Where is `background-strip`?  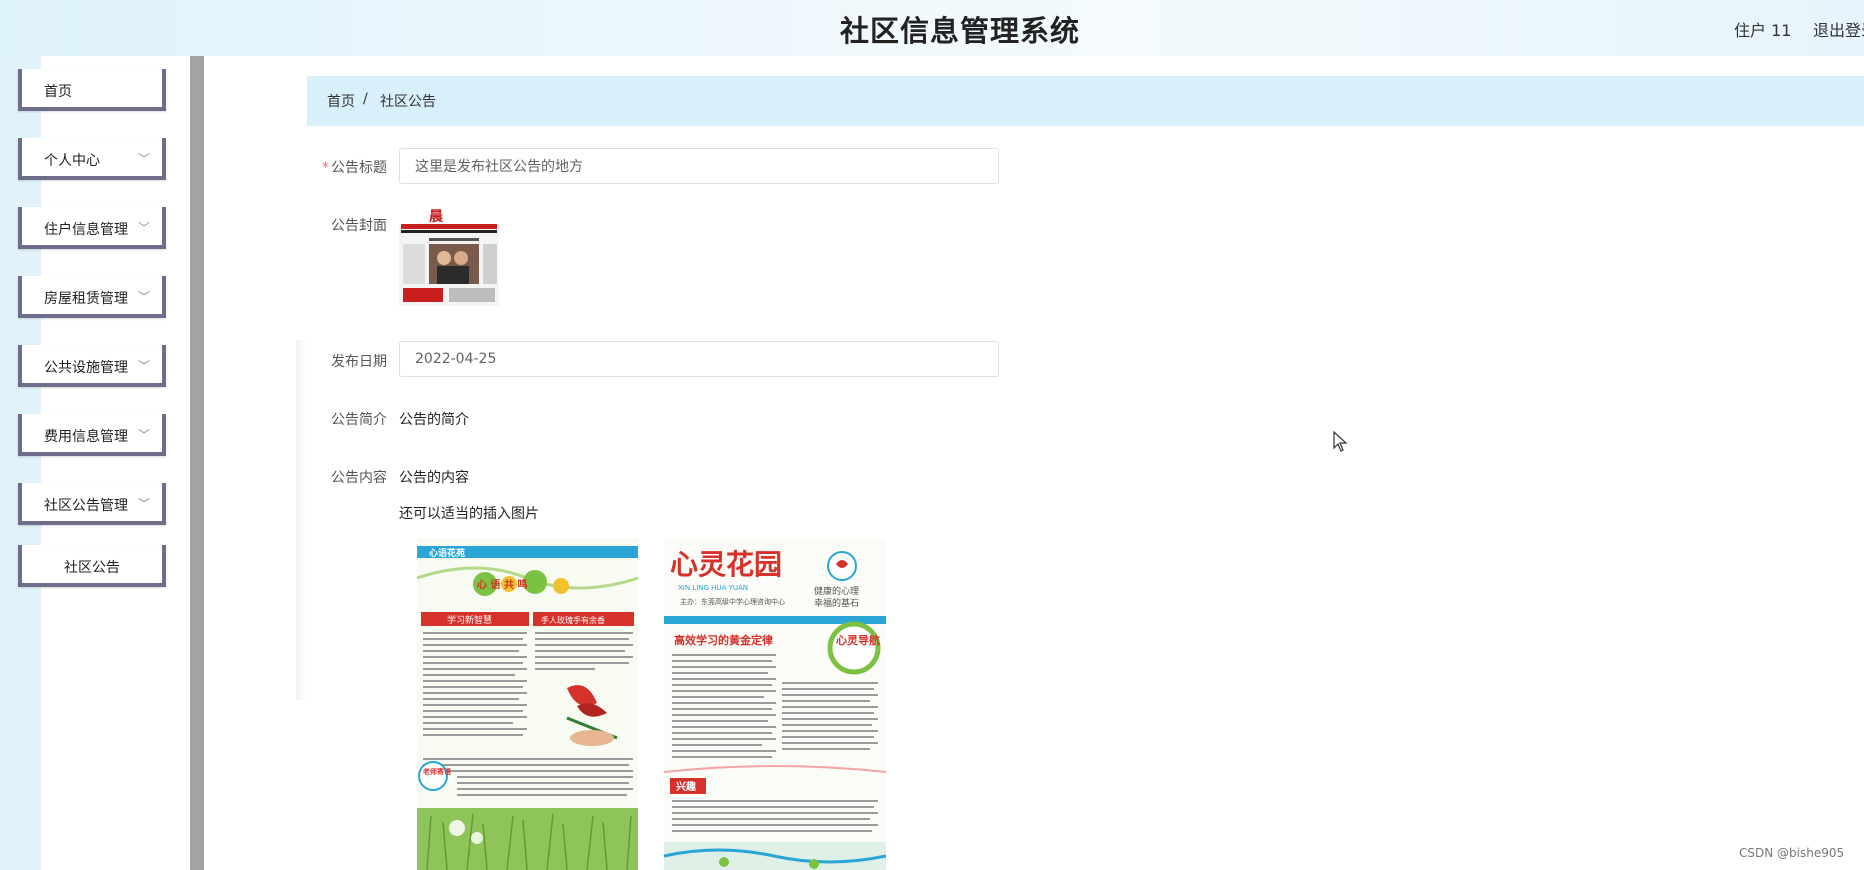
background-strip is located at coordinates (301, 520).